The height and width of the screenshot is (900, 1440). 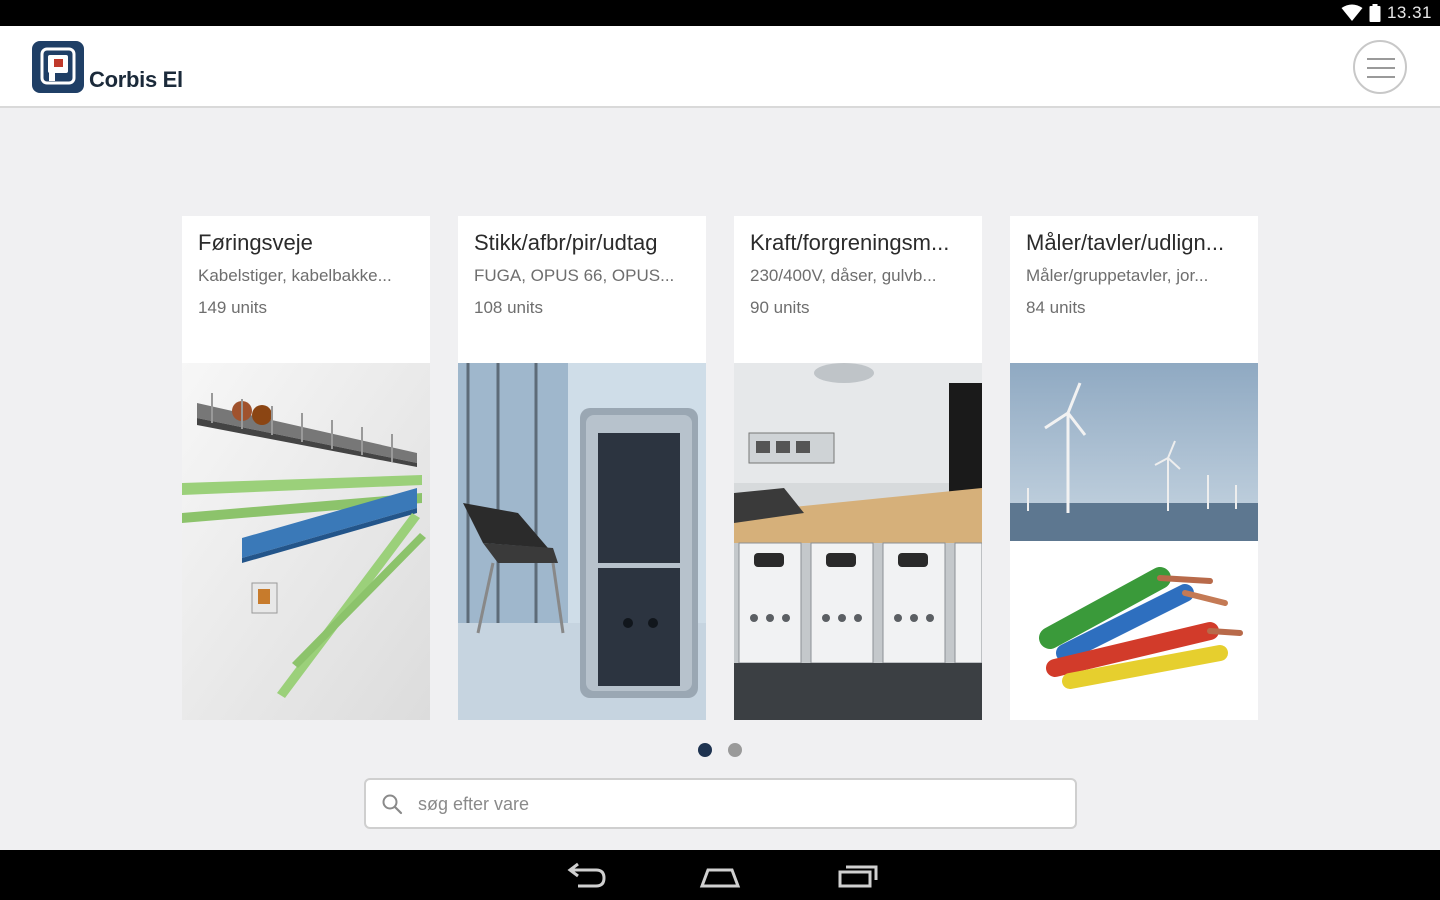 I want to click on system-nav-bar, so click(x=720, y=875).